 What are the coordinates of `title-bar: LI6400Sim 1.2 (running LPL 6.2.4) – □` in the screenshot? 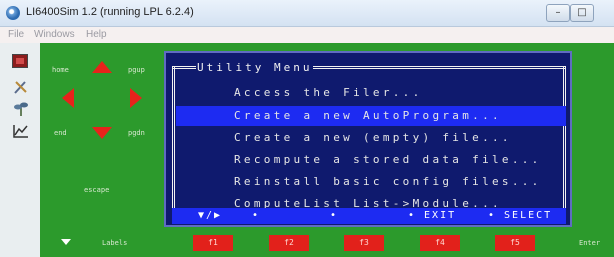 It's located at (307, 13).